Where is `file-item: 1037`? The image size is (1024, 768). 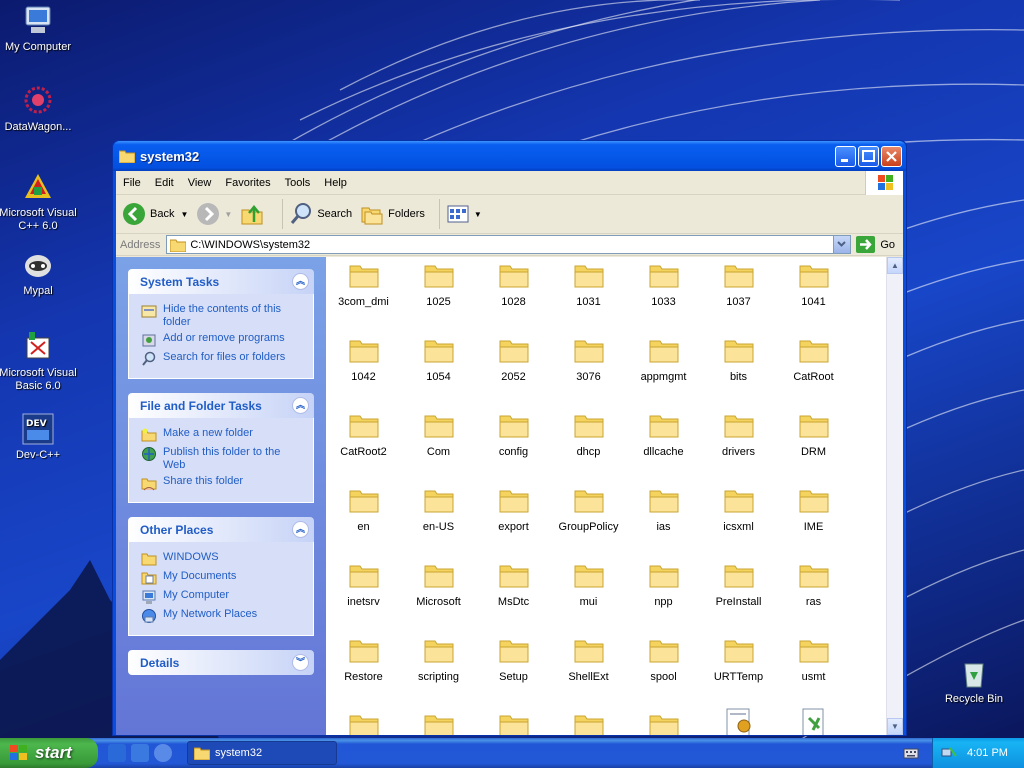 file-item: 1037 is located at coordinates (738, 285).